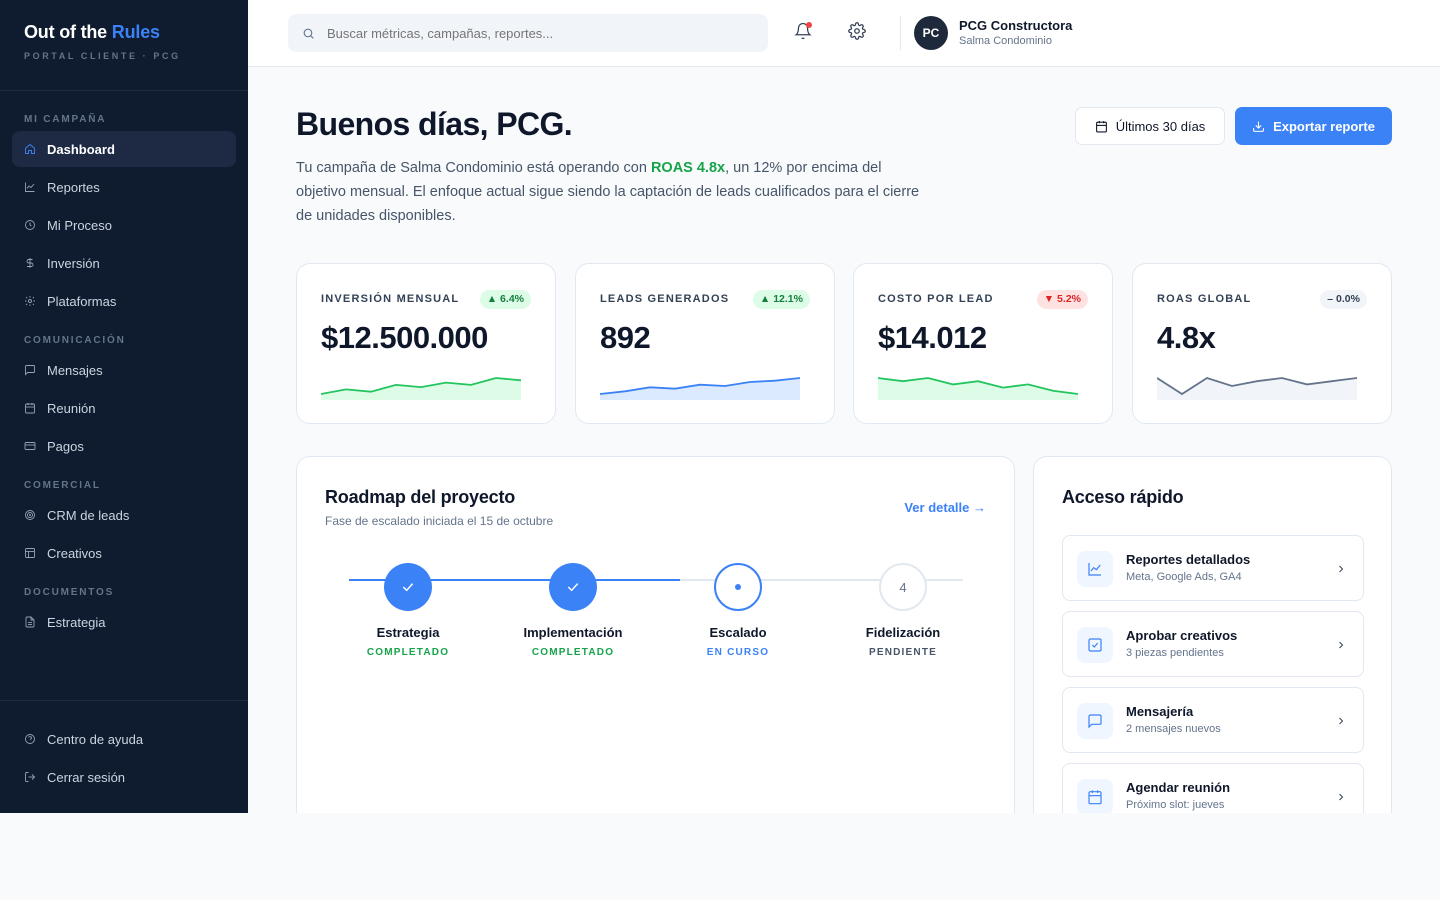 This screenshot has height=900, width=1440. Describe the element at coordinates (903, 632) in the screenshot. I see `roadmap-step-name: Fidelización` at that location.